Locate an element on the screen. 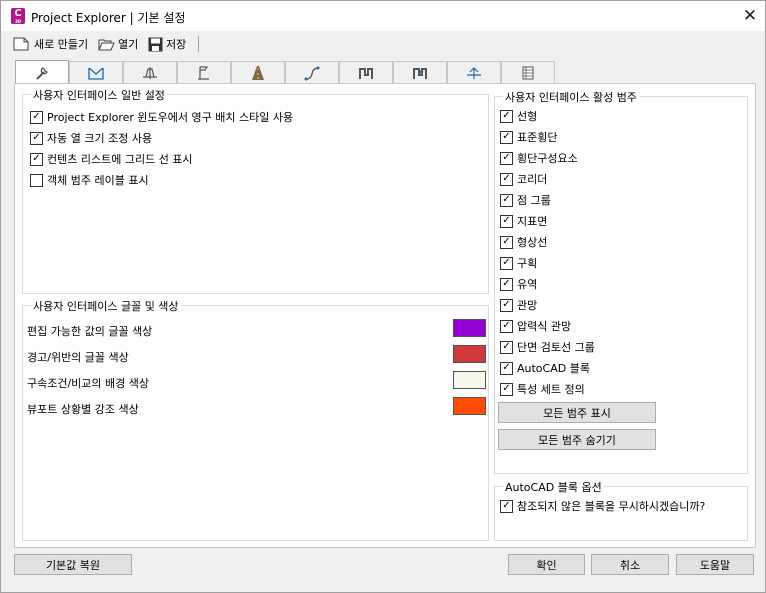 Image resolution: width=766 pixels, height=593 pixels. tab-surface is located at coordinates (96, 72).